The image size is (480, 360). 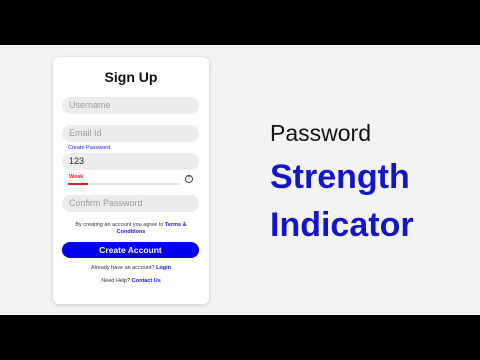 What do you see at coordinates (189, 179) in the screenshot?
I see `question-circle-icon: ?` at bounding box center [189, 179].